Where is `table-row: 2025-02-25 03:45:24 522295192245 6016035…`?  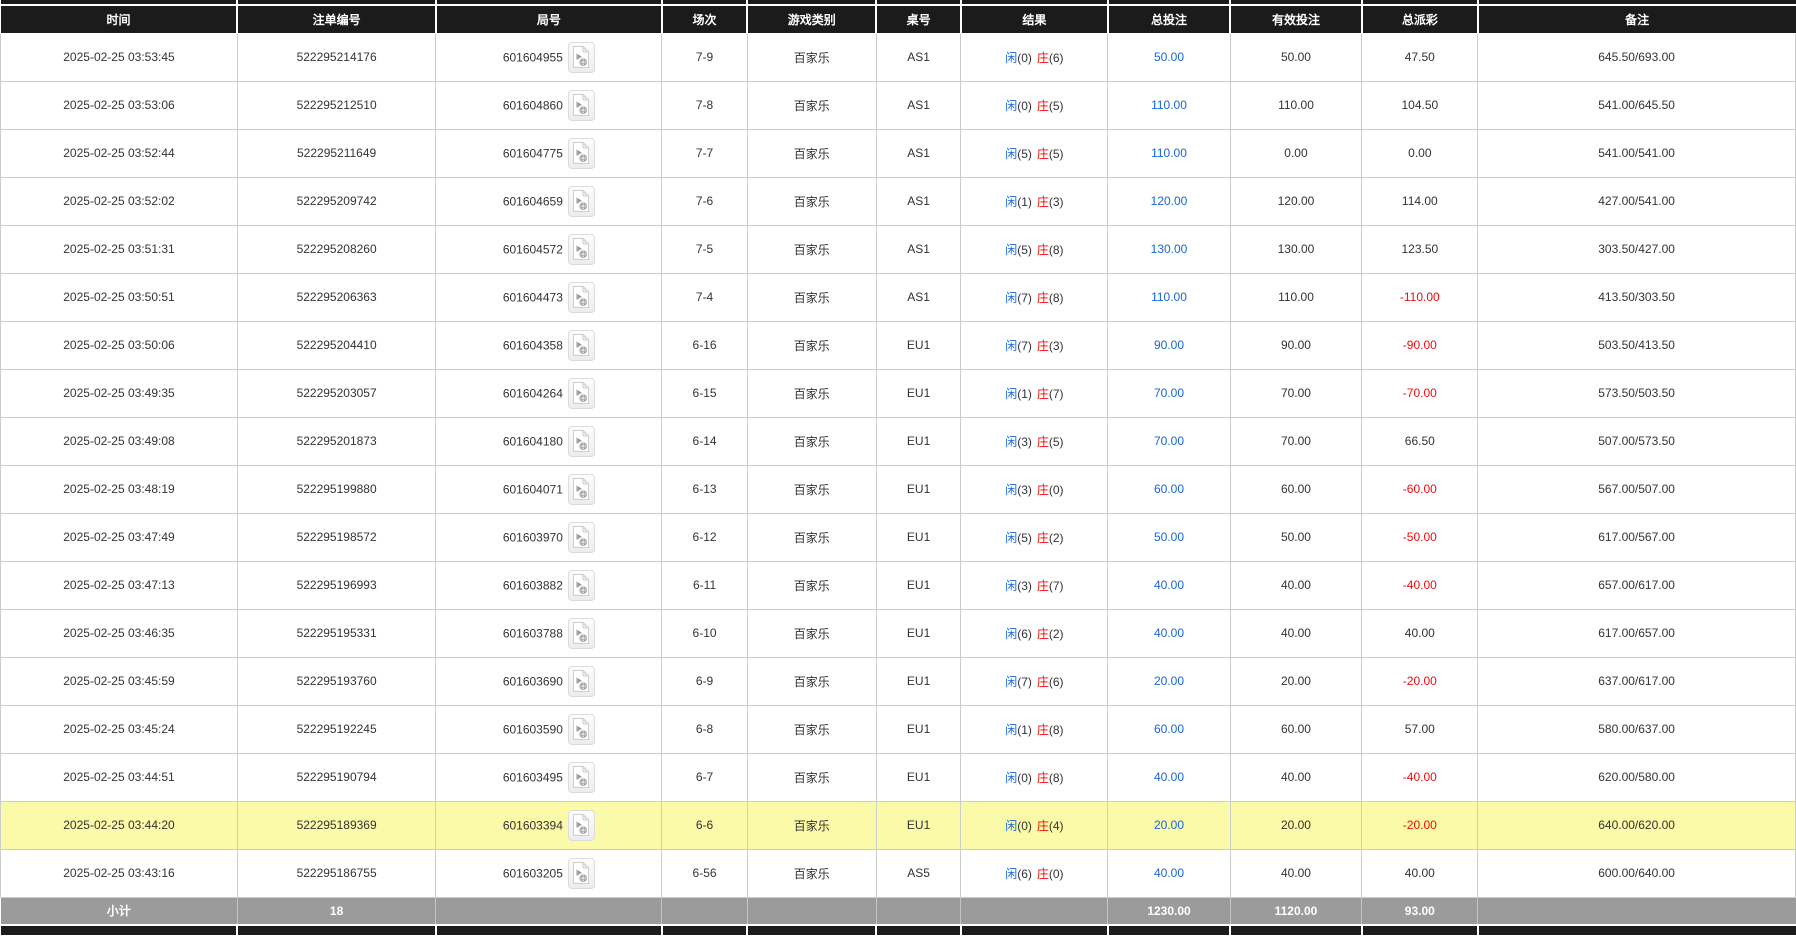 table-row: 2025-02-25 03:45:24 522295192245 6016035… is located at coordinates (898, 729).